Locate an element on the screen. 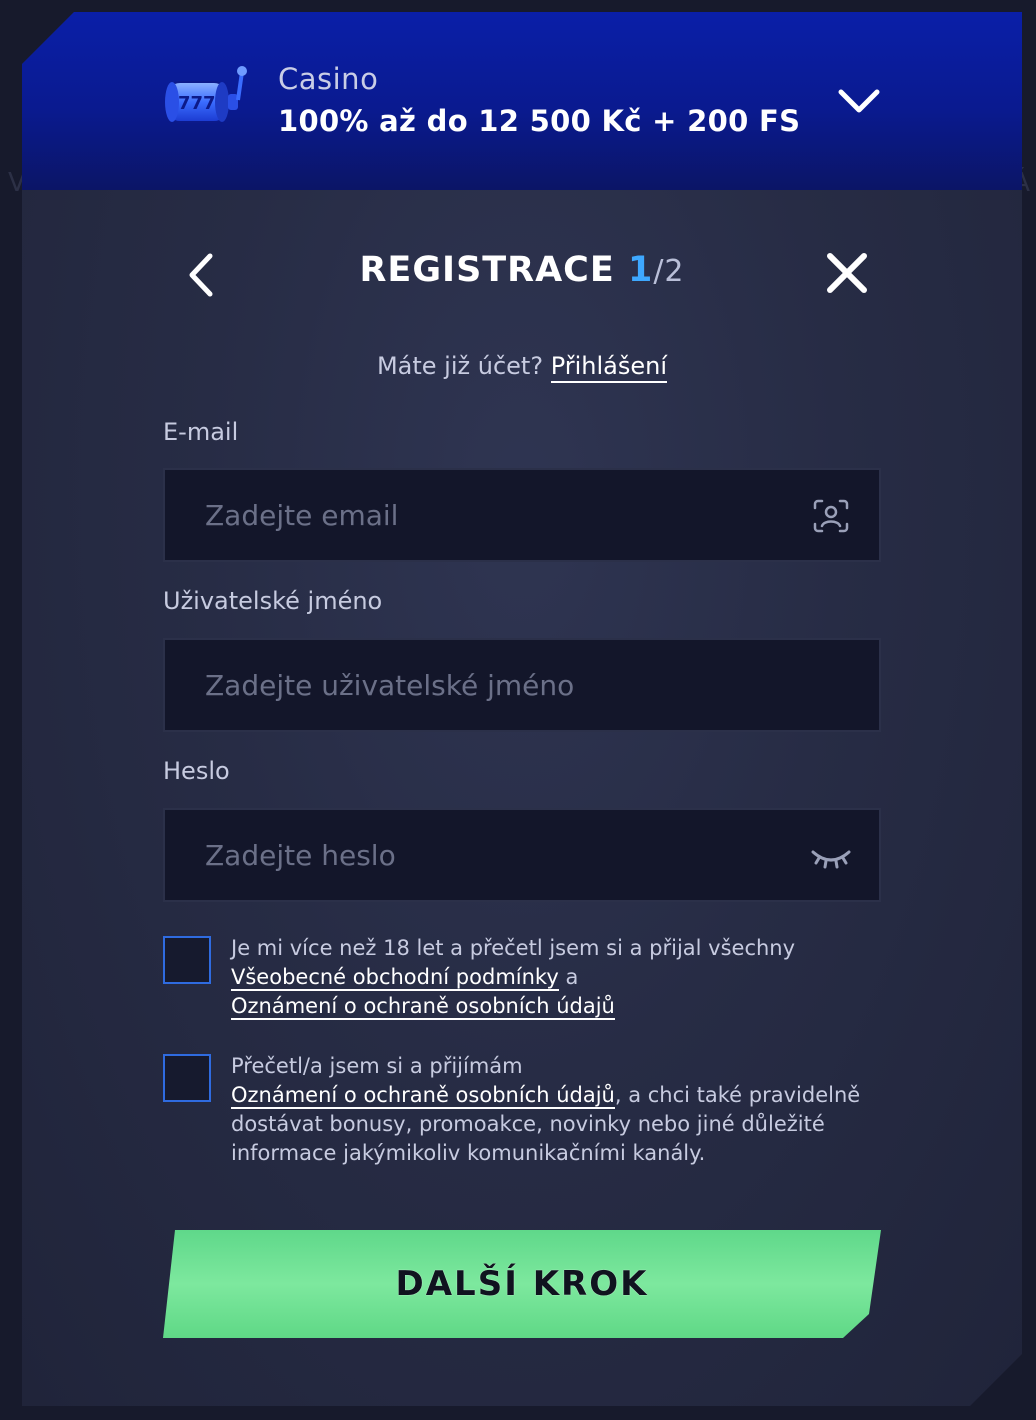 This screenshot has width=1036, height=1420. email-field-wrapper is located at coordinates (522, 515).